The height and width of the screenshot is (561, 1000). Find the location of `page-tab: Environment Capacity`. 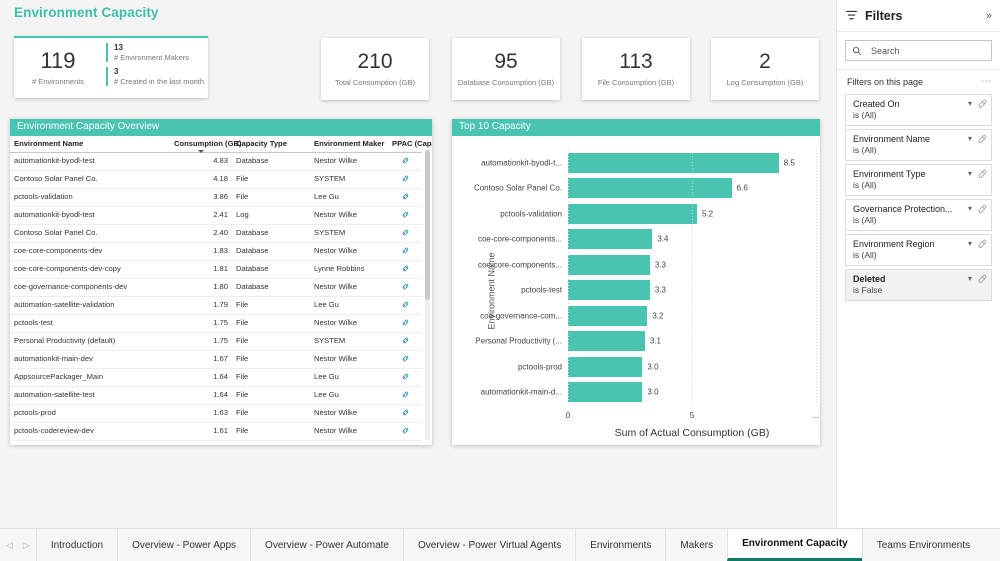

page-tab: Environment Capacity is located at coordinates (794, 545).